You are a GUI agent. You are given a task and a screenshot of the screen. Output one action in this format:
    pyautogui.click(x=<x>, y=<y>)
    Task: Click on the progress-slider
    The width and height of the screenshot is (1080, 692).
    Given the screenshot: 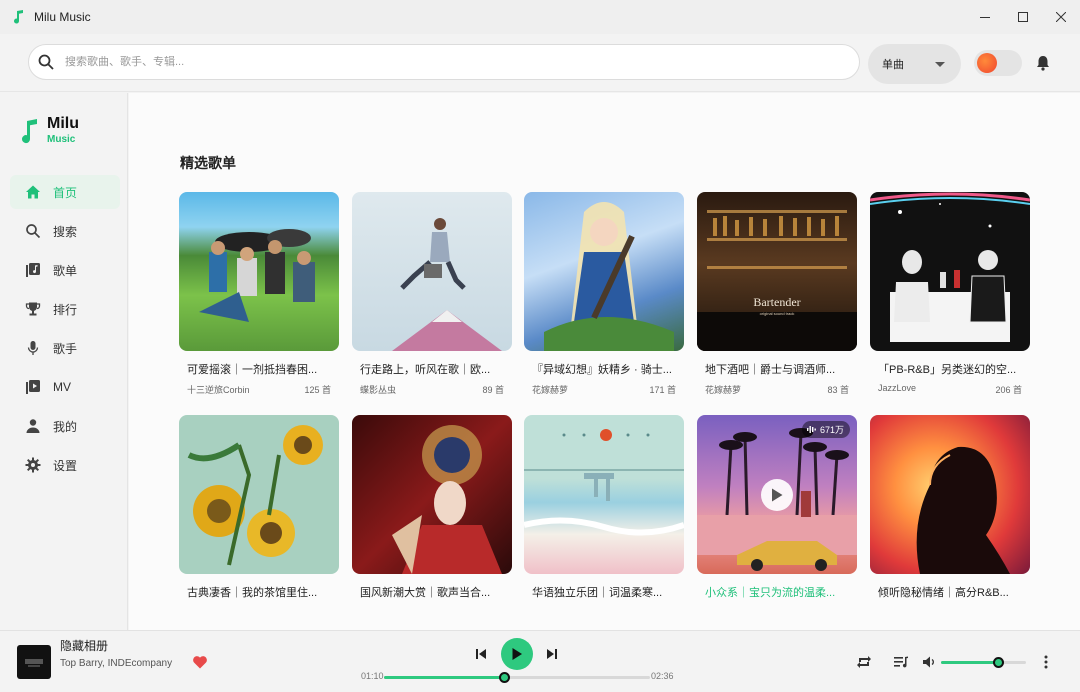 What is the action you would take?
    pyautogui.click(x=517, y=677)
    